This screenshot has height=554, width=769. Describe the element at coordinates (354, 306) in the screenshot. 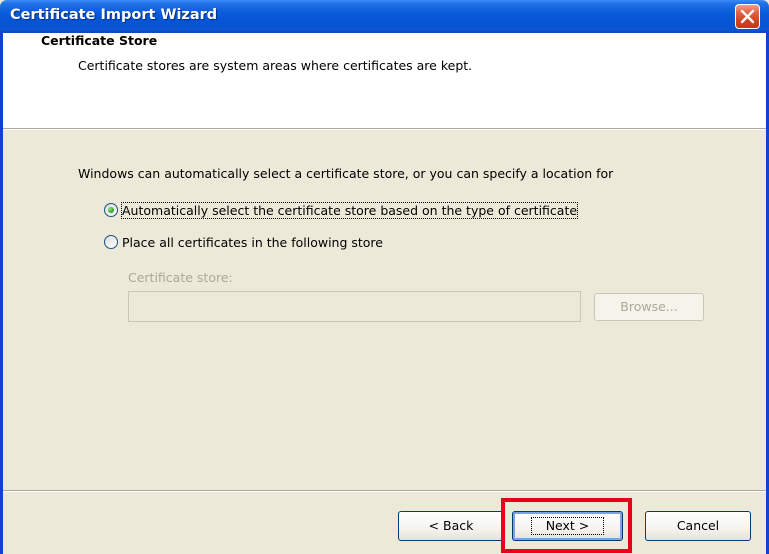

I see `certificate-store-field` at that location.